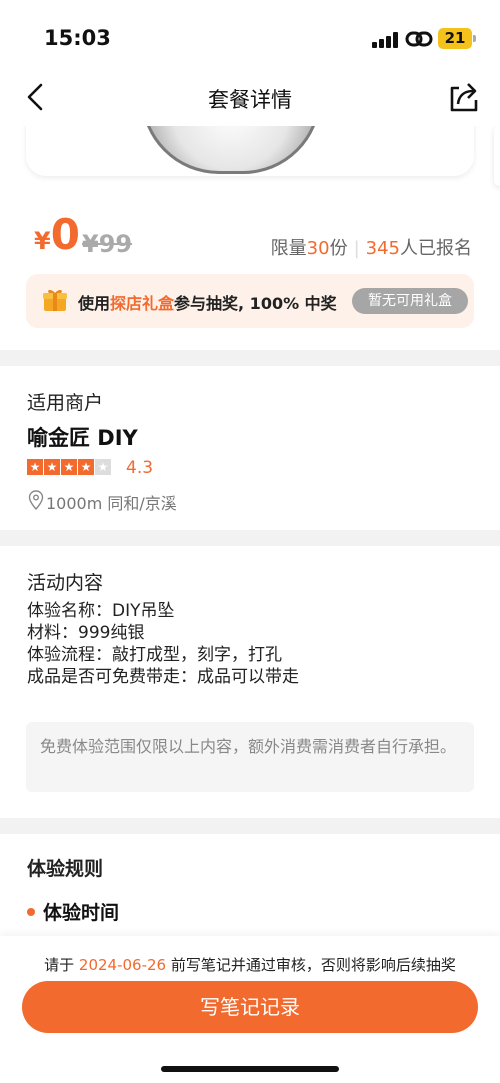 Image resolution: width=500 pixels, height=1083 pixels. Describe the element at coordinates (419, 39) in the screenshot. I see `link-icon` at that location.